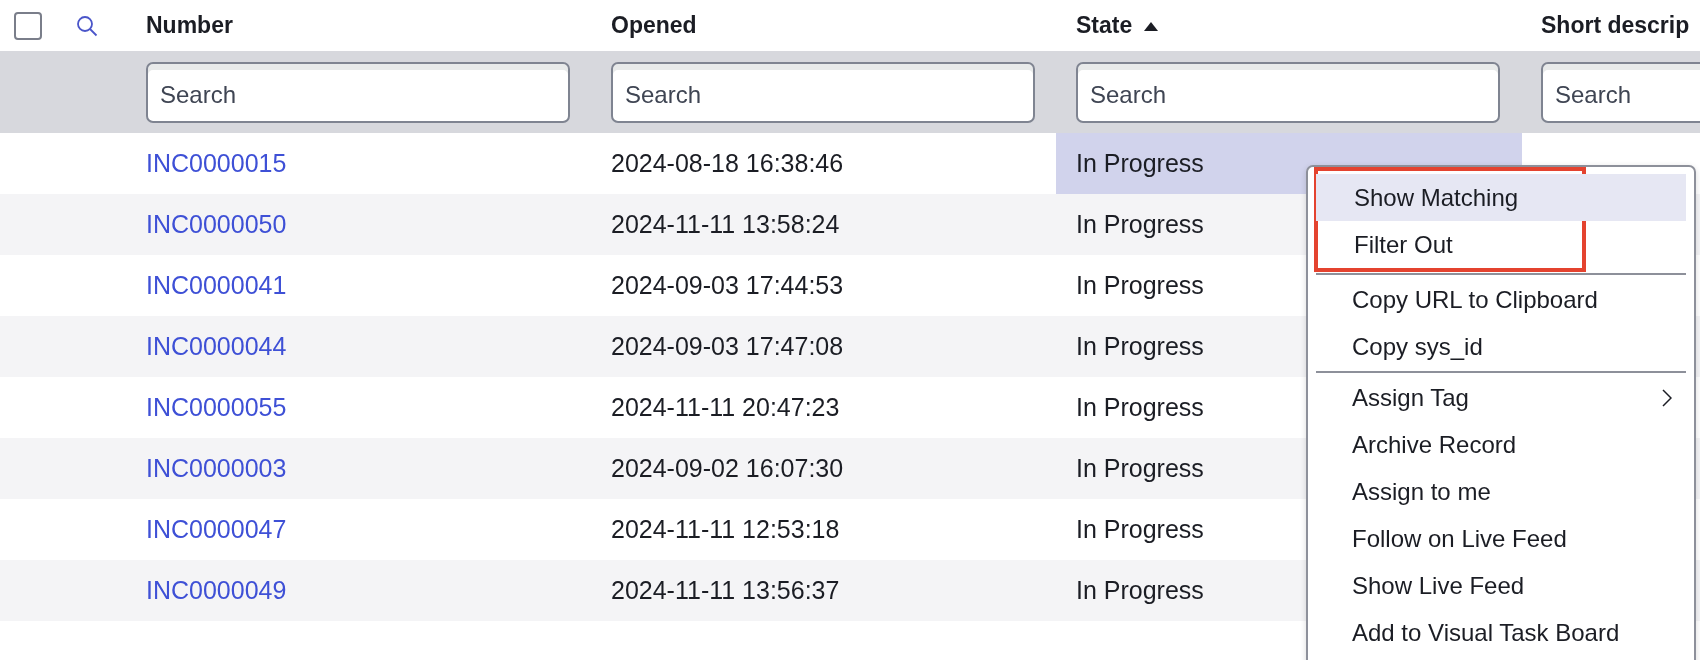 The height and width of the screenshot is (660, 1700). Describe the element at coordinates (216, 224) in the screenshot. I see `record-link: INC0000050` at that location.